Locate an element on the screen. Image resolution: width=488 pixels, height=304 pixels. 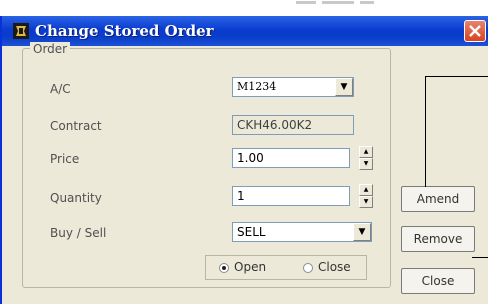
close-radio is located at coordinates (308, 268).